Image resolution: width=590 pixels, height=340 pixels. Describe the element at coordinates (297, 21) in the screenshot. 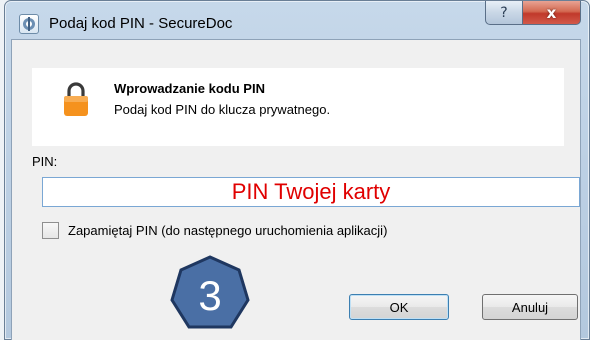

I see `title-bar: Podaj kod PIN - SecureDoc ? x` at that location.